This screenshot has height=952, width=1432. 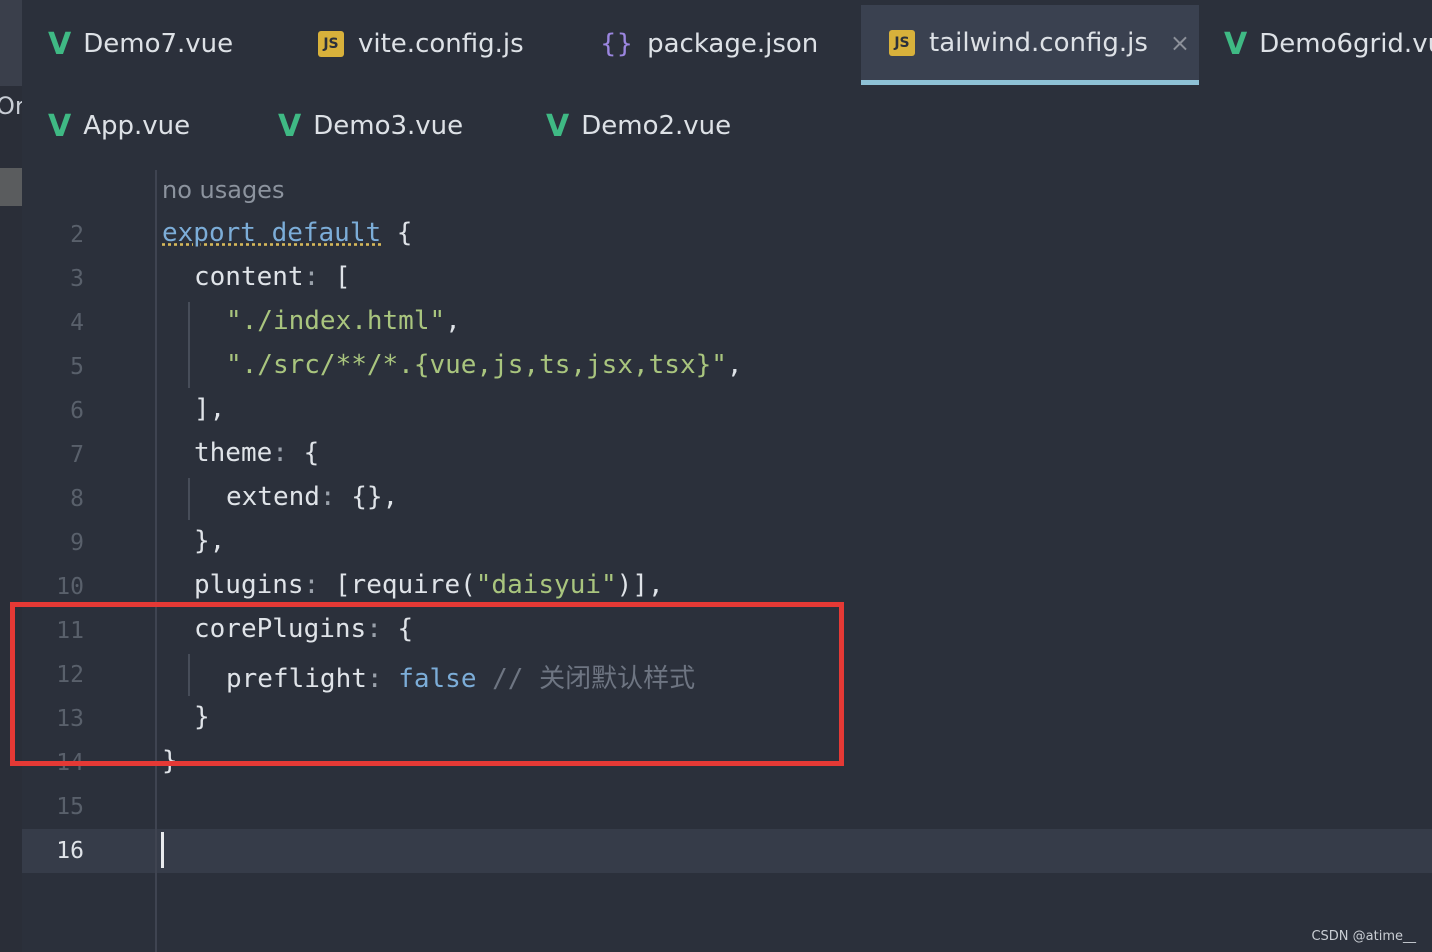 I want to click on close-icon: ×, so click(x=1180, y=43).